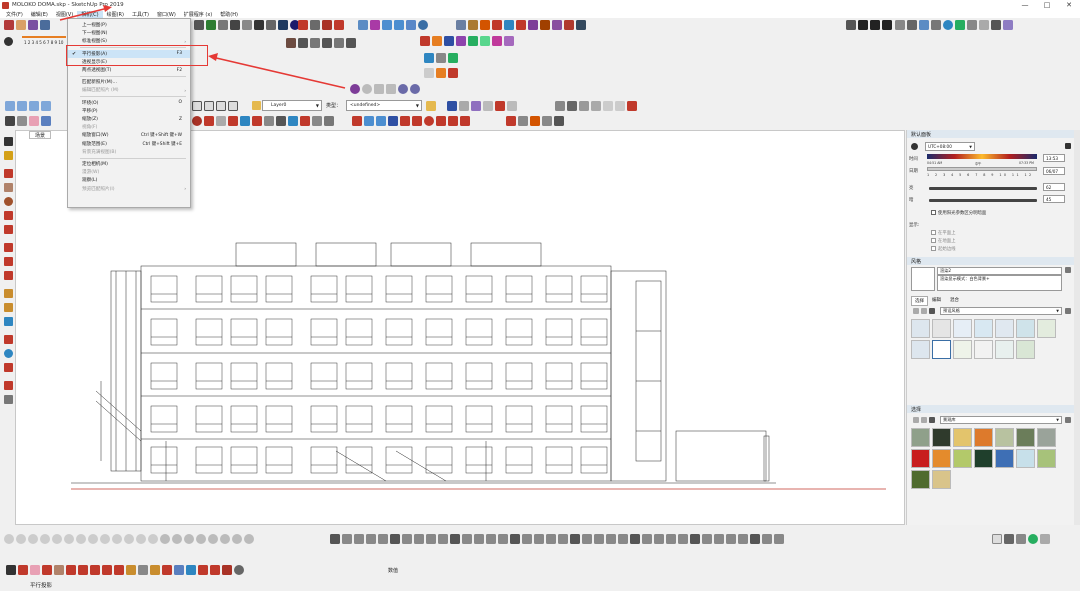 This screenshot has height=591, width=1080. Describe the element at coordinates (441, 121) in the screenshot. I see `pan-icon` at that location.